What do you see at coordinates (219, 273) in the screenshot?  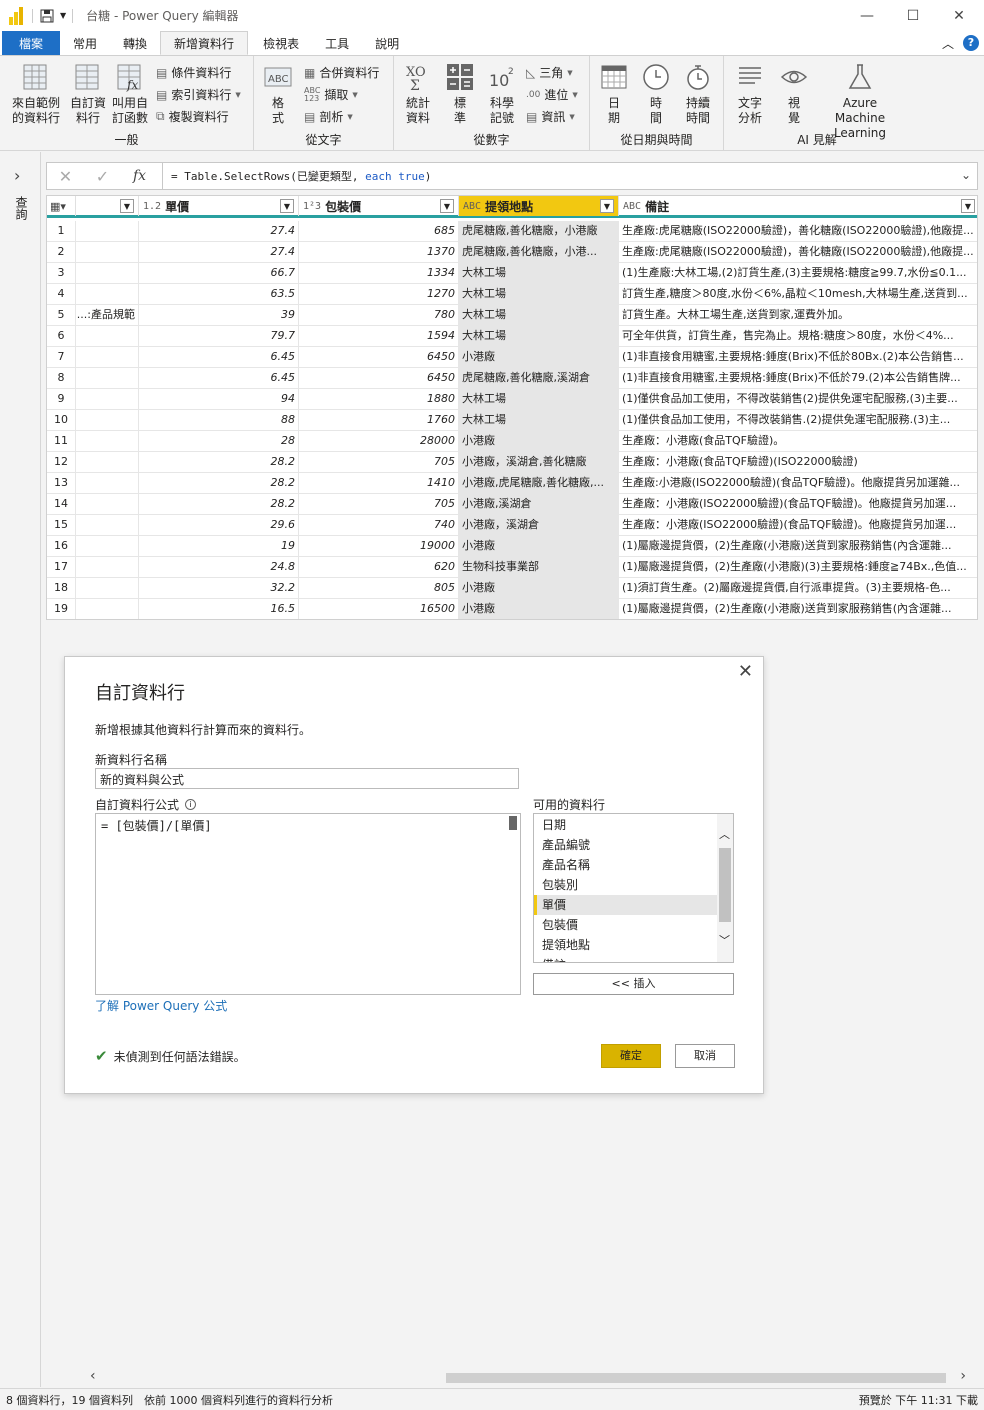 I see `table-cell: 66.7` at bounding box center [219, 273].